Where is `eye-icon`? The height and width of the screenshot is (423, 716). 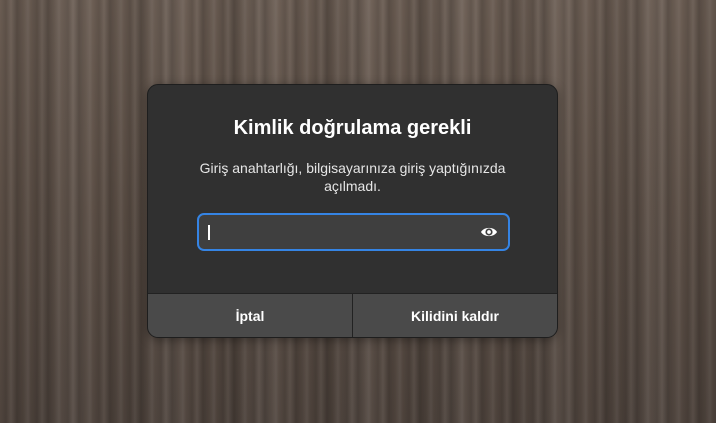
eye-icon is located at coordinates (489, 232).